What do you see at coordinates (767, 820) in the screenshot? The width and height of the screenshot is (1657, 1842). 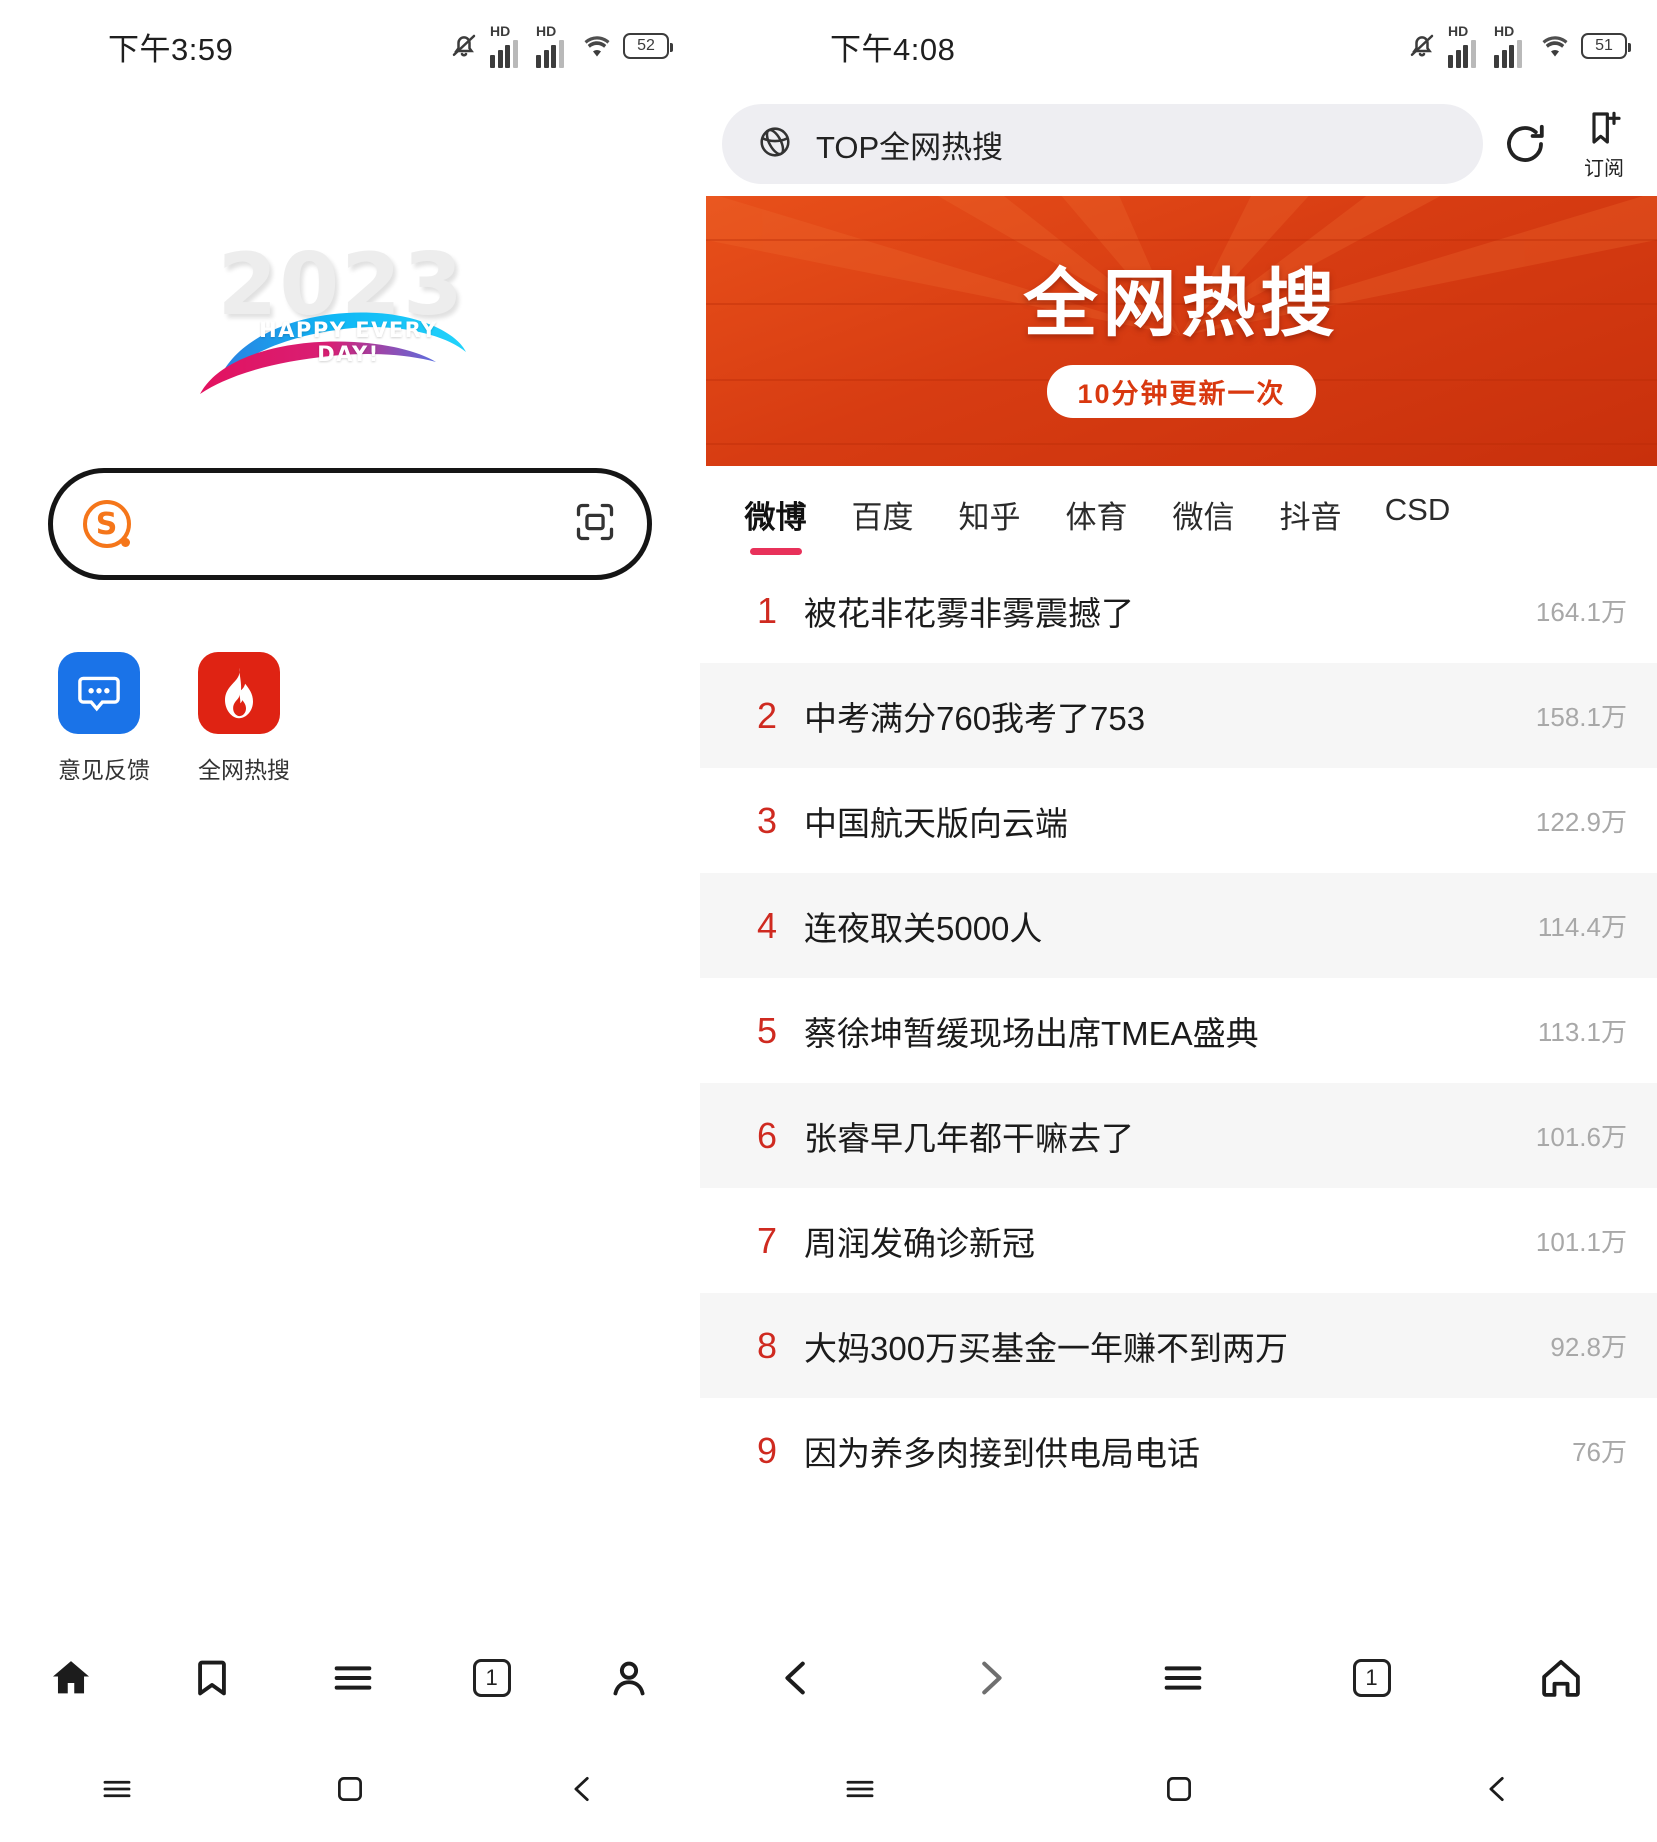 I see `rank-number: 3` at bounding box center [767, 820].